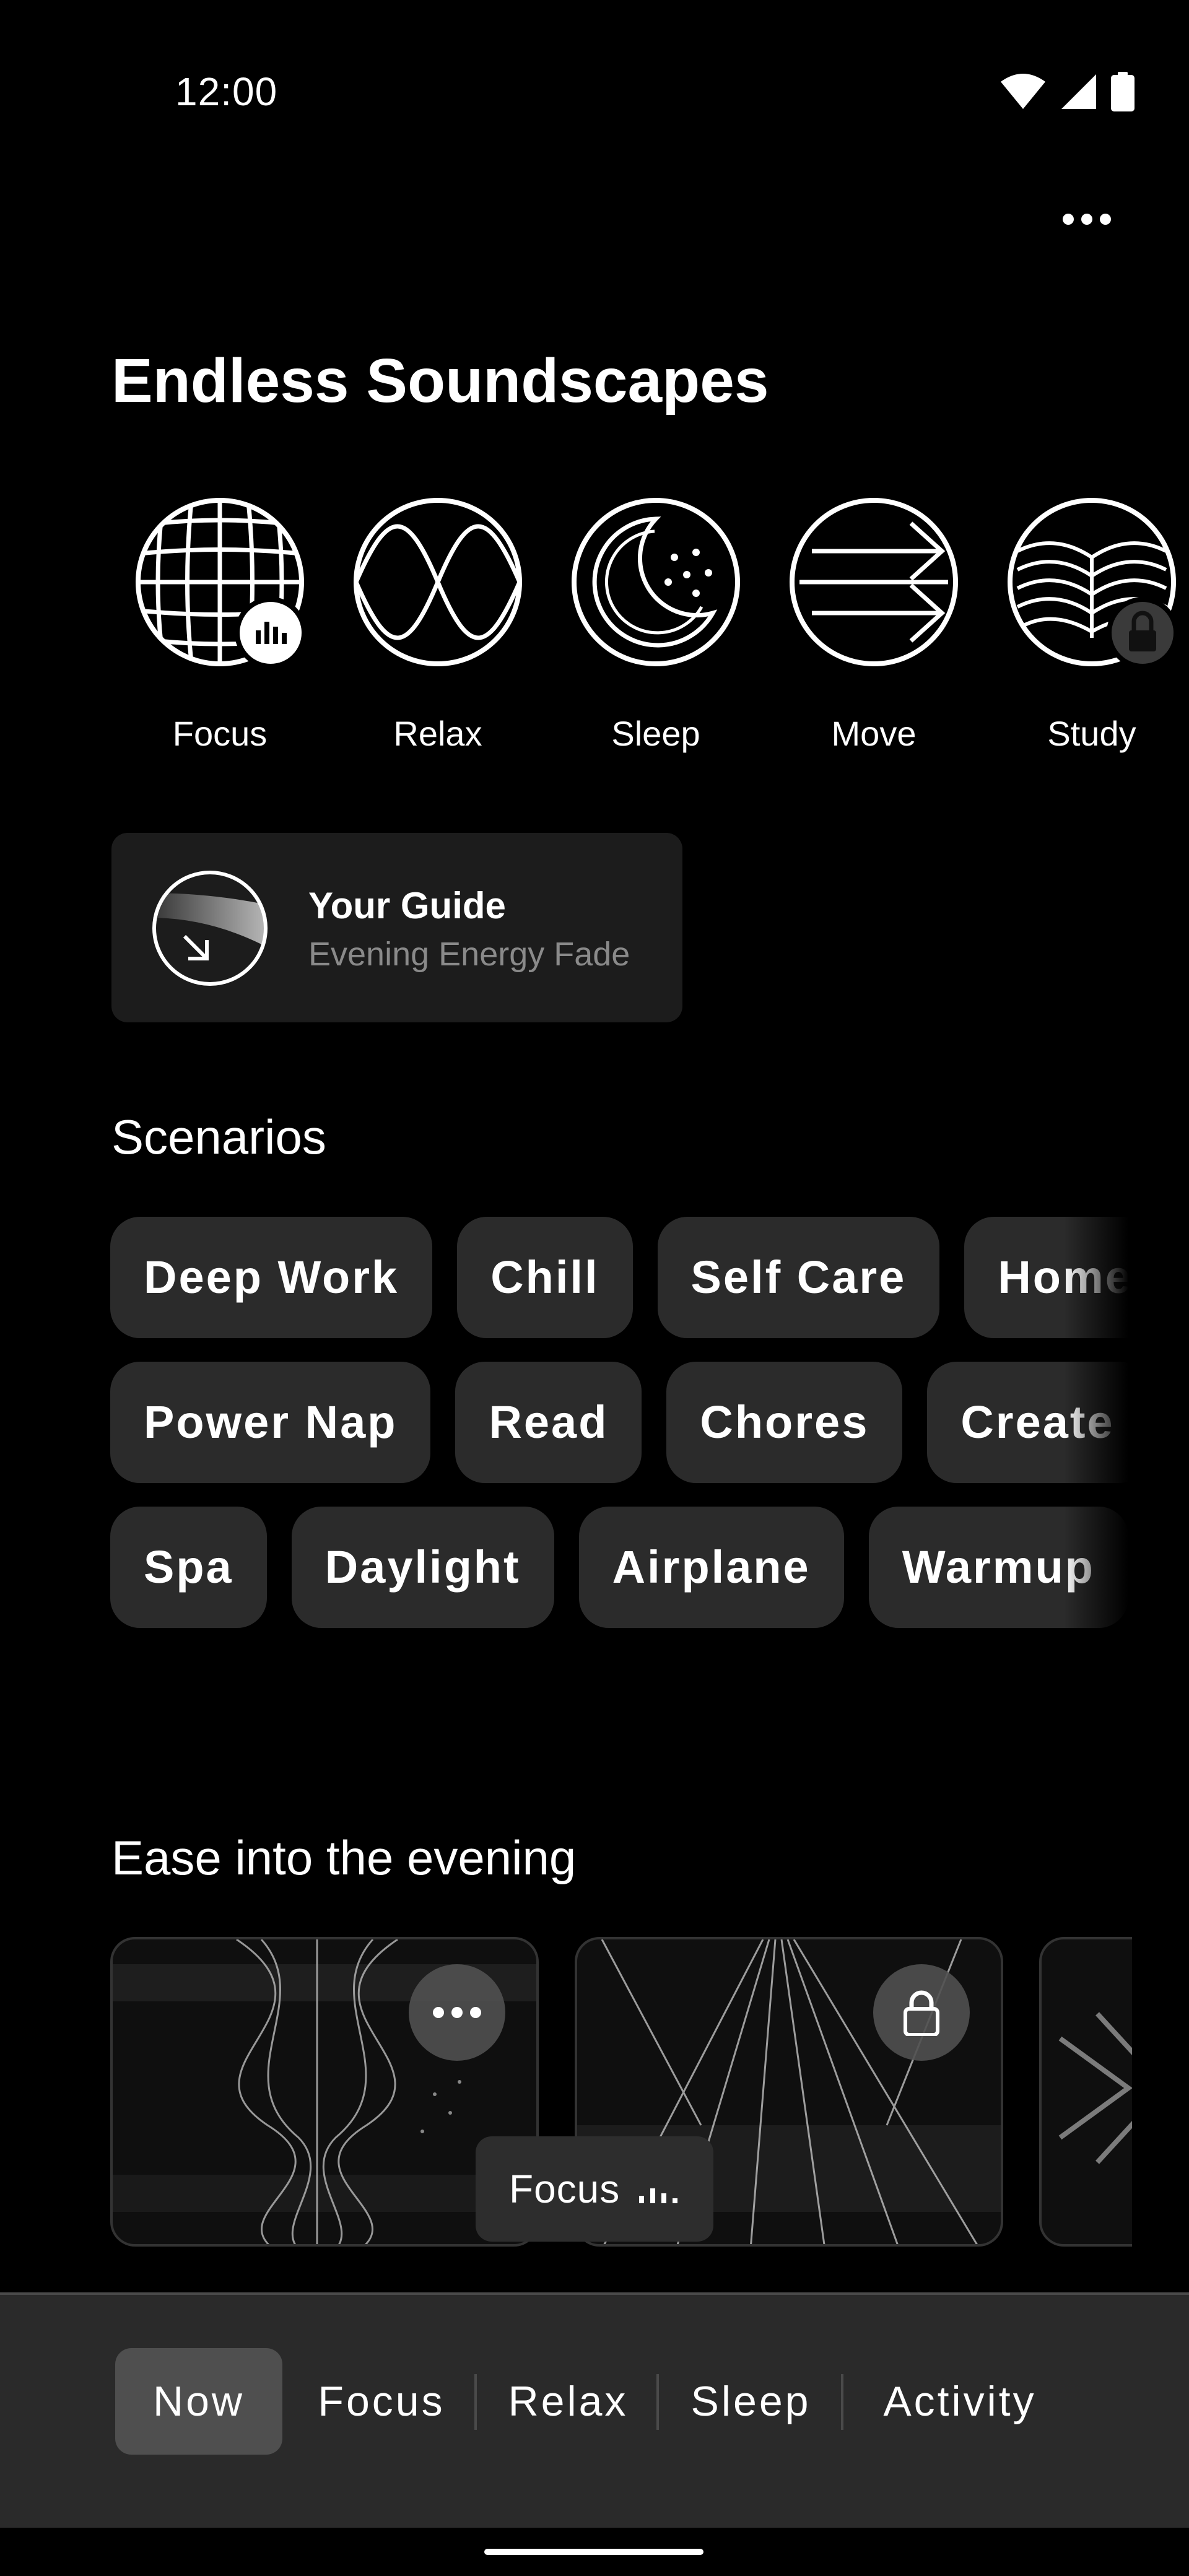  Describe the element at coordinates (270, 1422) in the screenshot. I see `scenario-chip: Power Nap` at that location.